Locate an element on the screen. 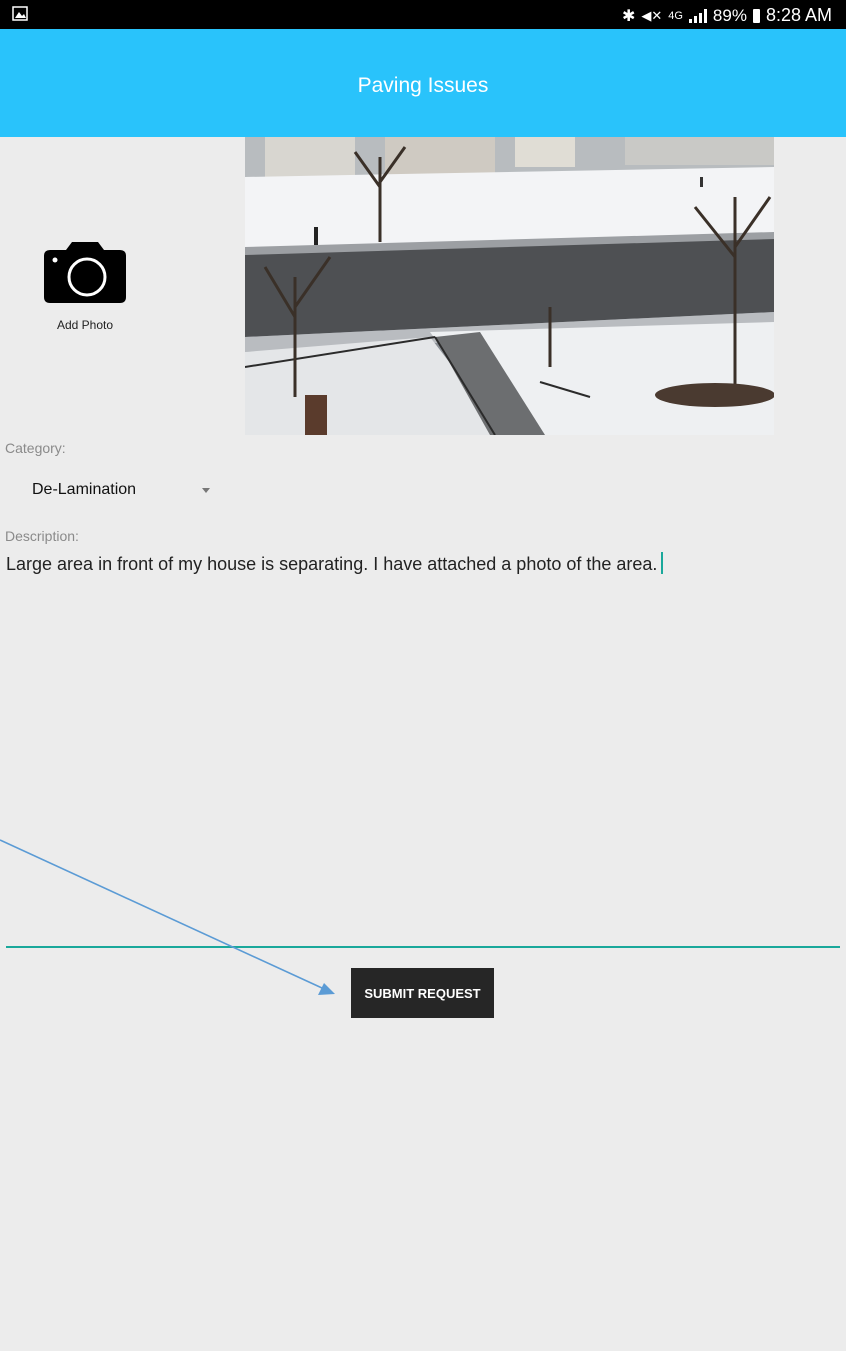  category-value: De-Lamination is located at coordinates (84, 489).